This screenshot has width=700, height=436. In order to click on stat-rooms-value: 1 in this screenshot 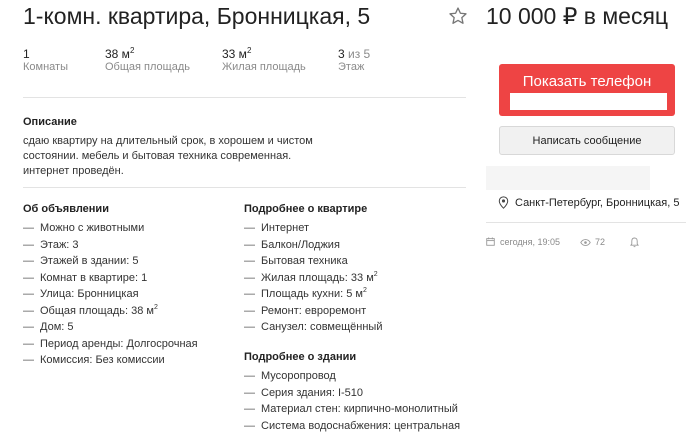, I will do `click(26, 54)`.